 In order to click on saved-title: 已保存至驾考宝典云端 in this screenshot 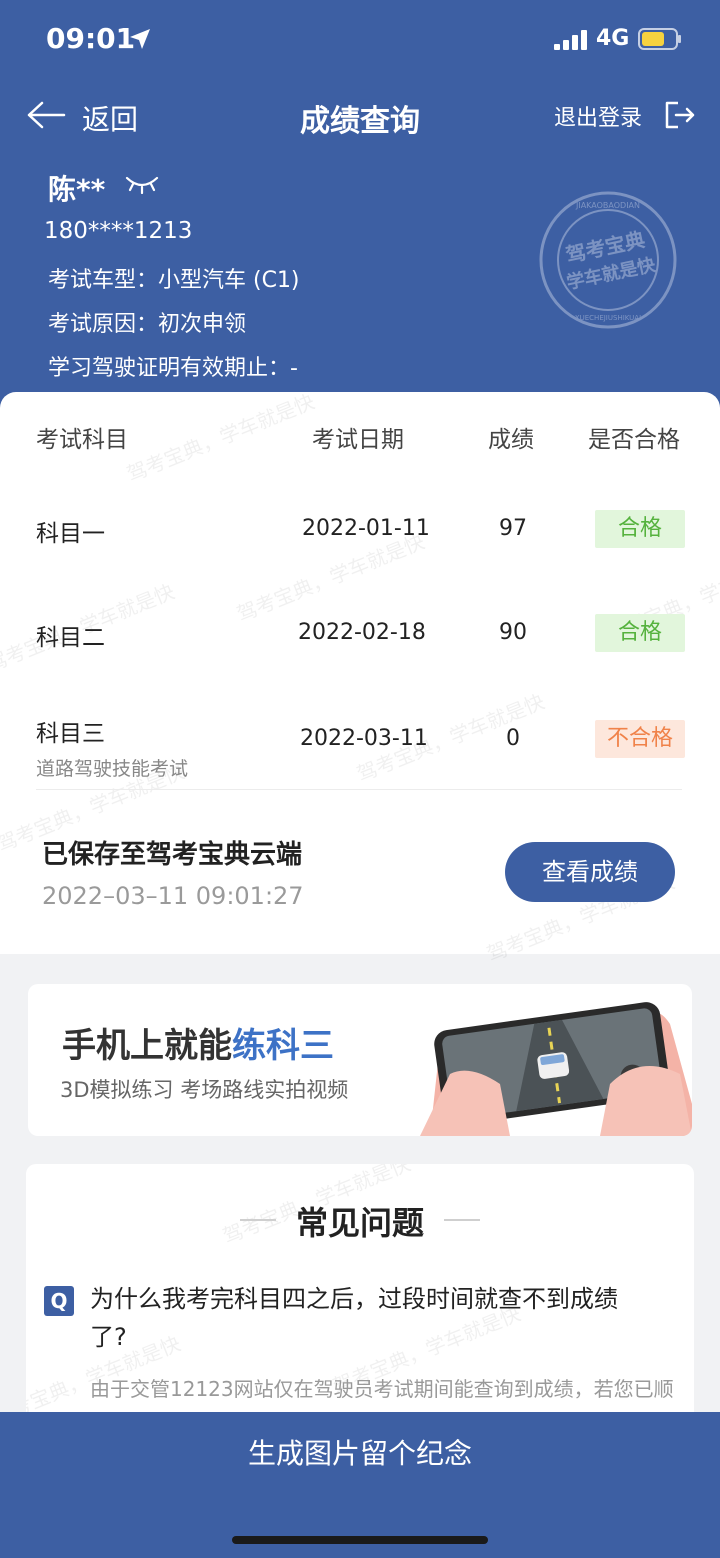, I will do `click(172, 855)`.